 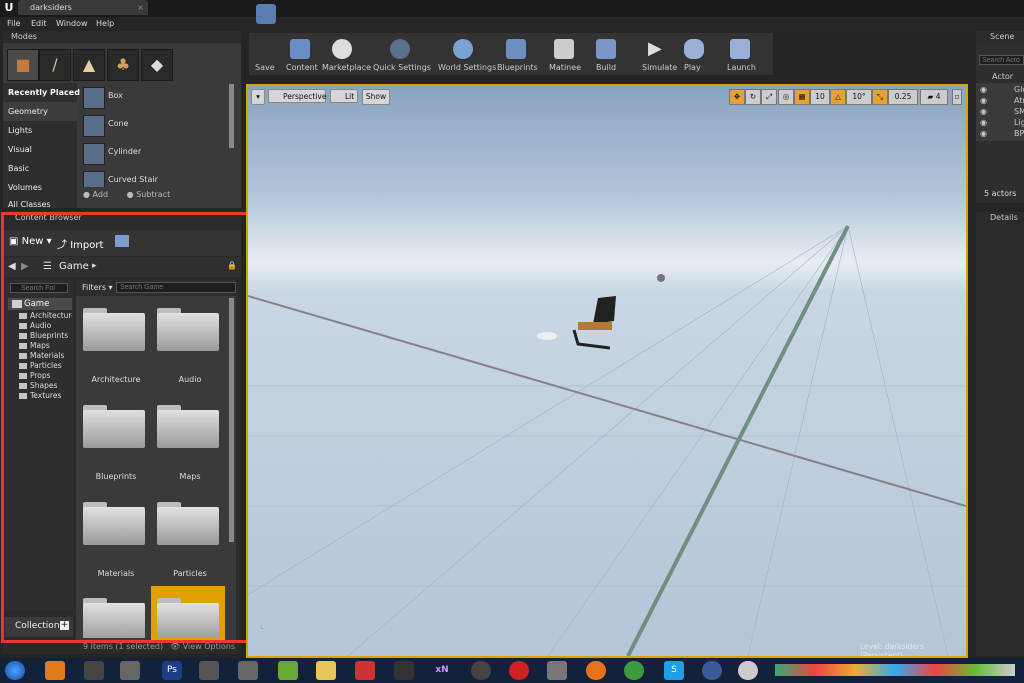 I want to click on add-radio: ● Add, so click(x=95, y=194).